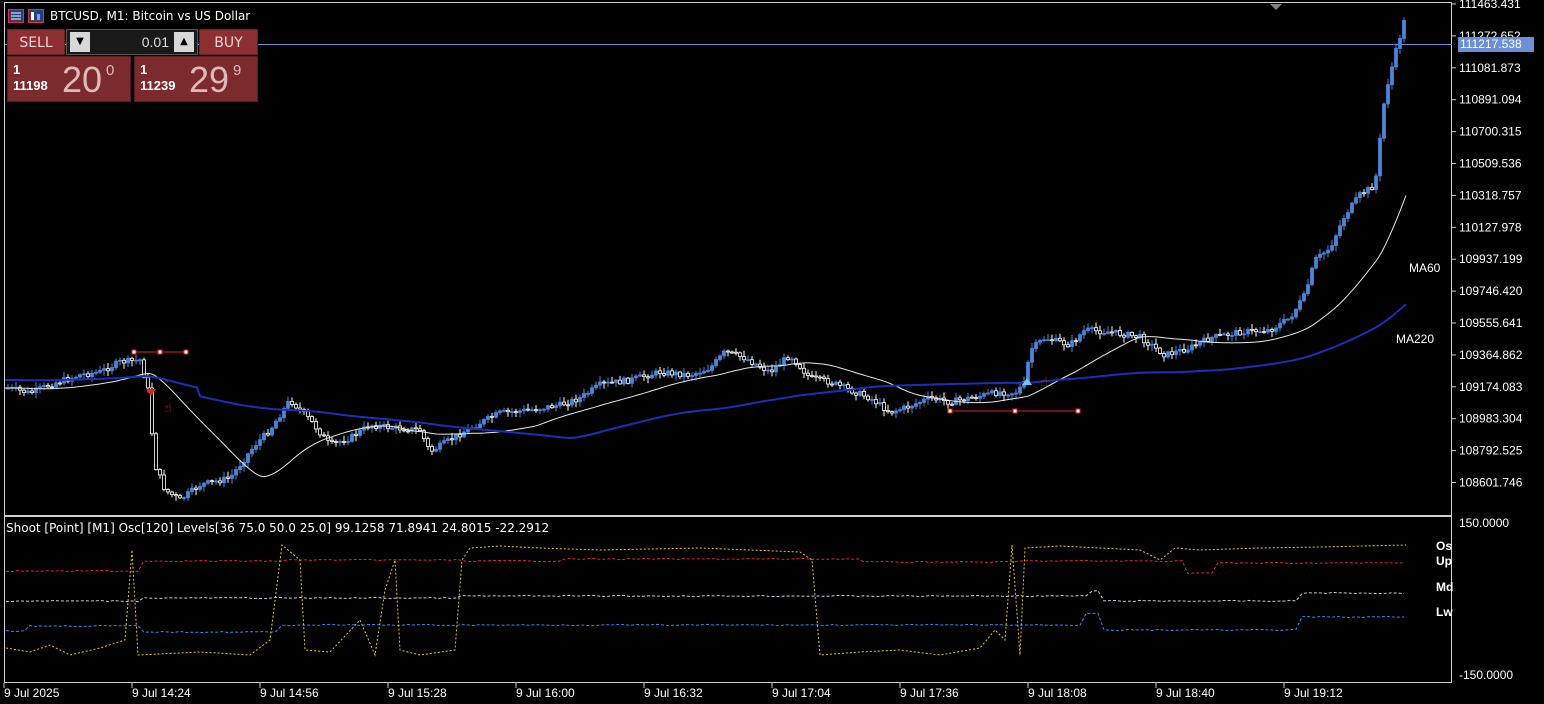 This screenshot has width=1544, height=704. Describe the element at coordinates (16, 16) in the screenshot. I see `chart-menu-icon` at that location.